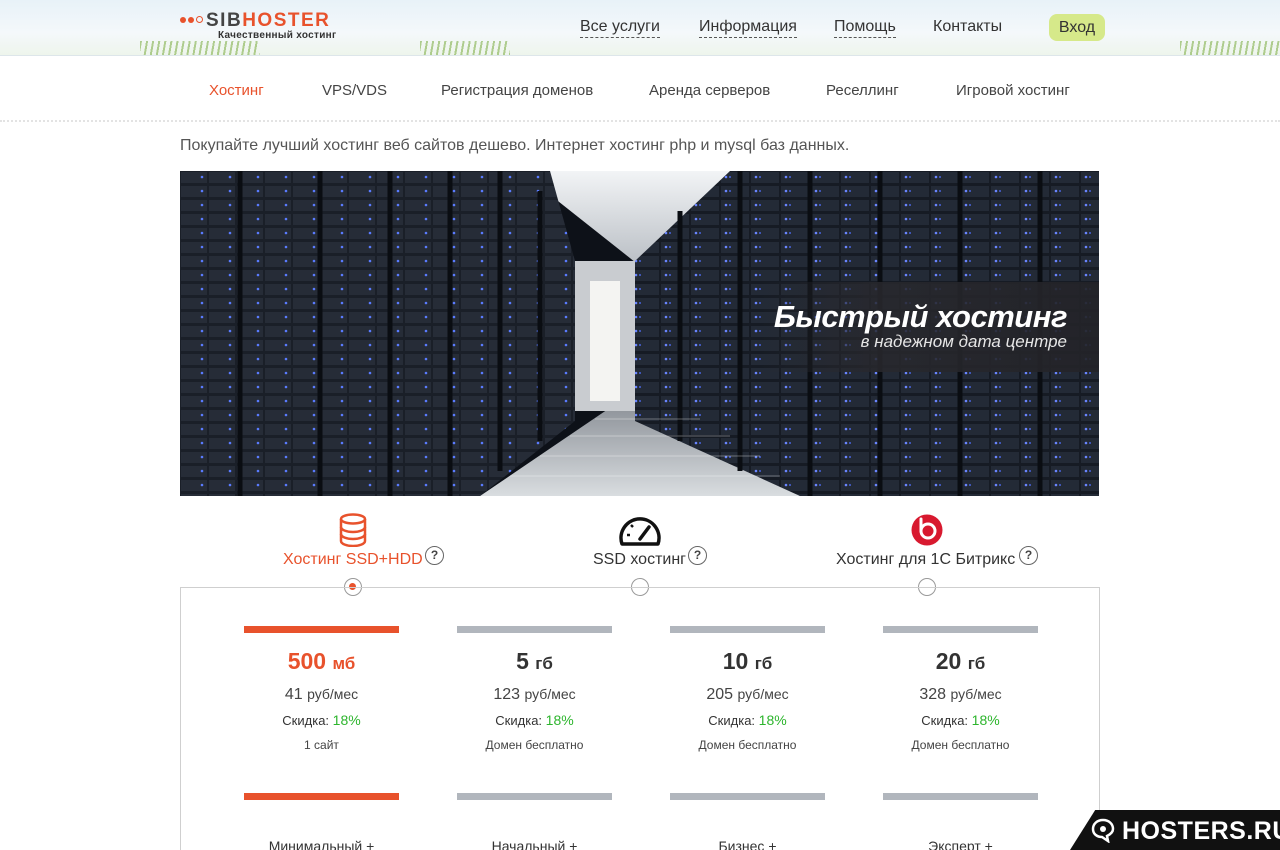 This screenshot has width=1280, height=850. Describe the element at coordinates (927, 530) in the screenshot. I see `bitrix-icon` at that location.